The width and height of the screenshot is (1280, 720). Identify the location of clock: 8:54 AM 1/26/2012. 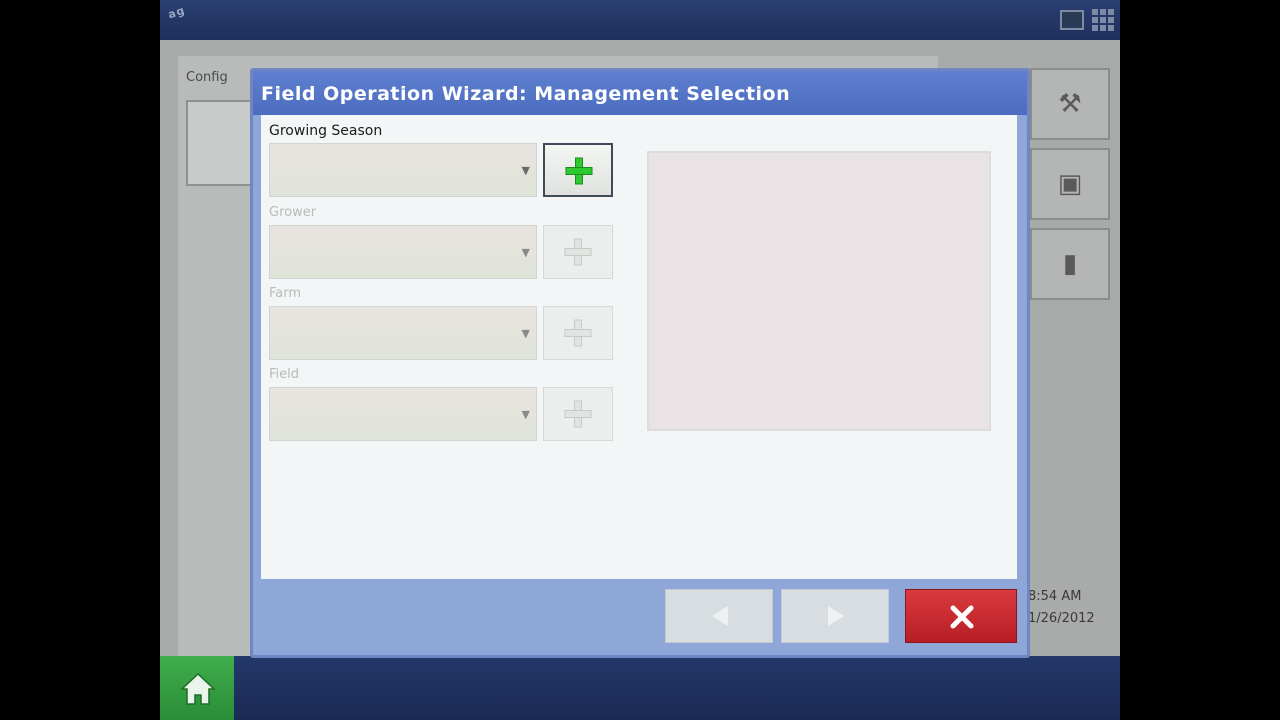
(1061, 608).